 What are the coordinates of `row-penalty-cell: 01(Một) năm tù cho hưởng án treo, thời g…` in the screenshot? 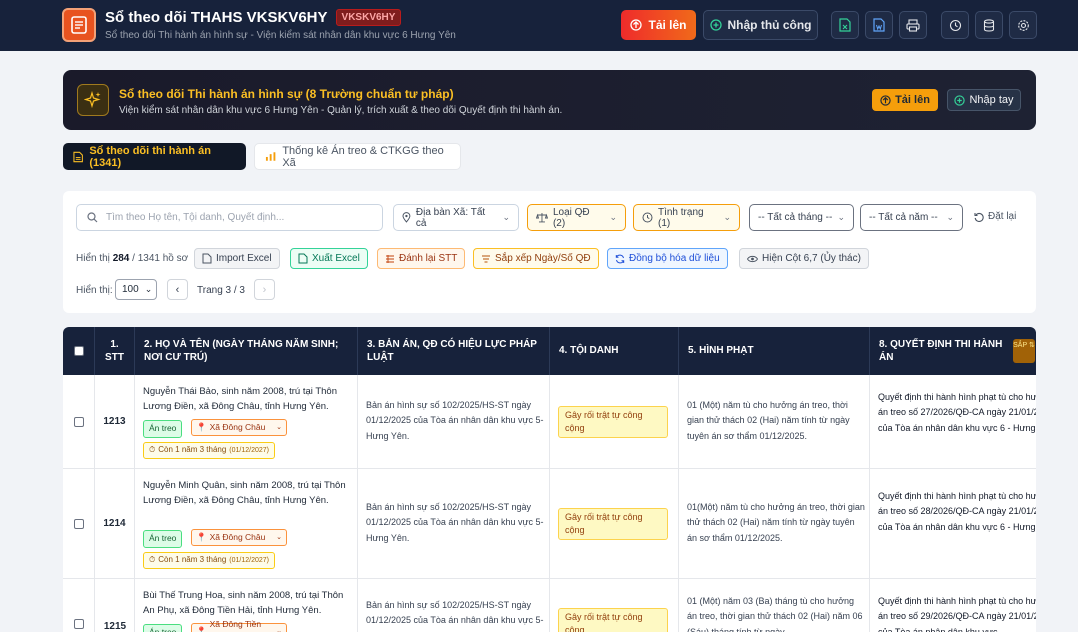 It's located at (774, 523).